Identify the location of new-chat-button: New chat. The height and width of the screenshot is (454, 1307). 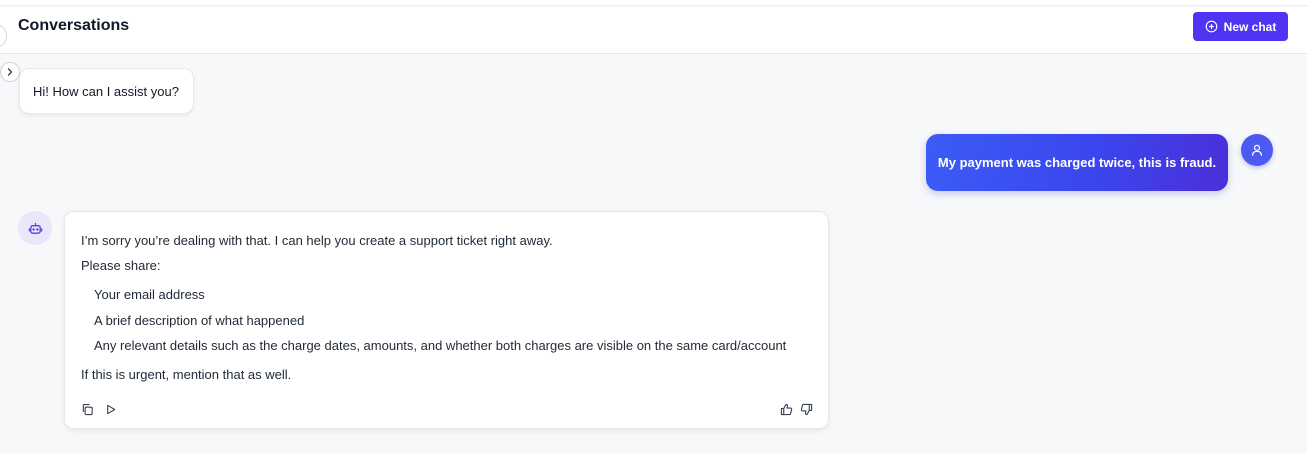
(1240, 26).